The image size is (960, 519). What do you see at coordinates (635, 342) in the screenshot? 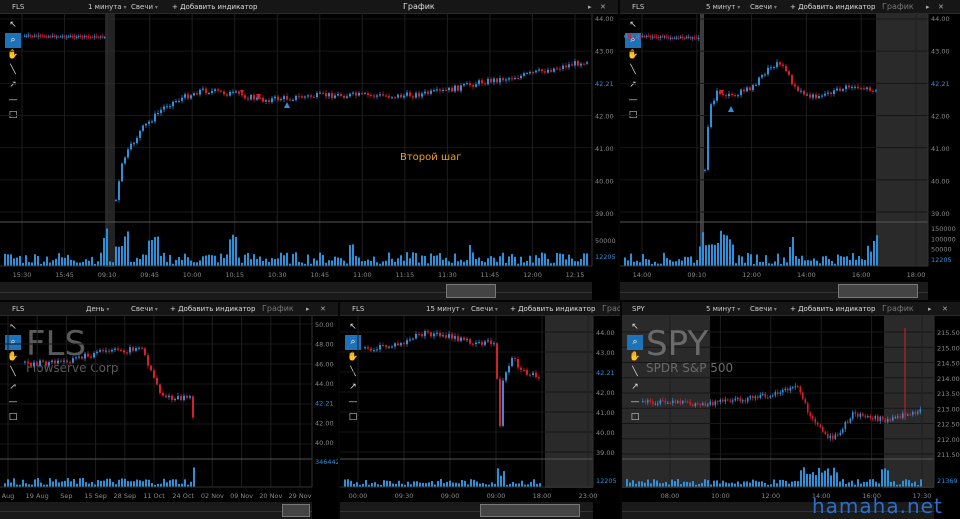
I see `zoom-tool-icon: ⌕` at bounding box center [635, 342].